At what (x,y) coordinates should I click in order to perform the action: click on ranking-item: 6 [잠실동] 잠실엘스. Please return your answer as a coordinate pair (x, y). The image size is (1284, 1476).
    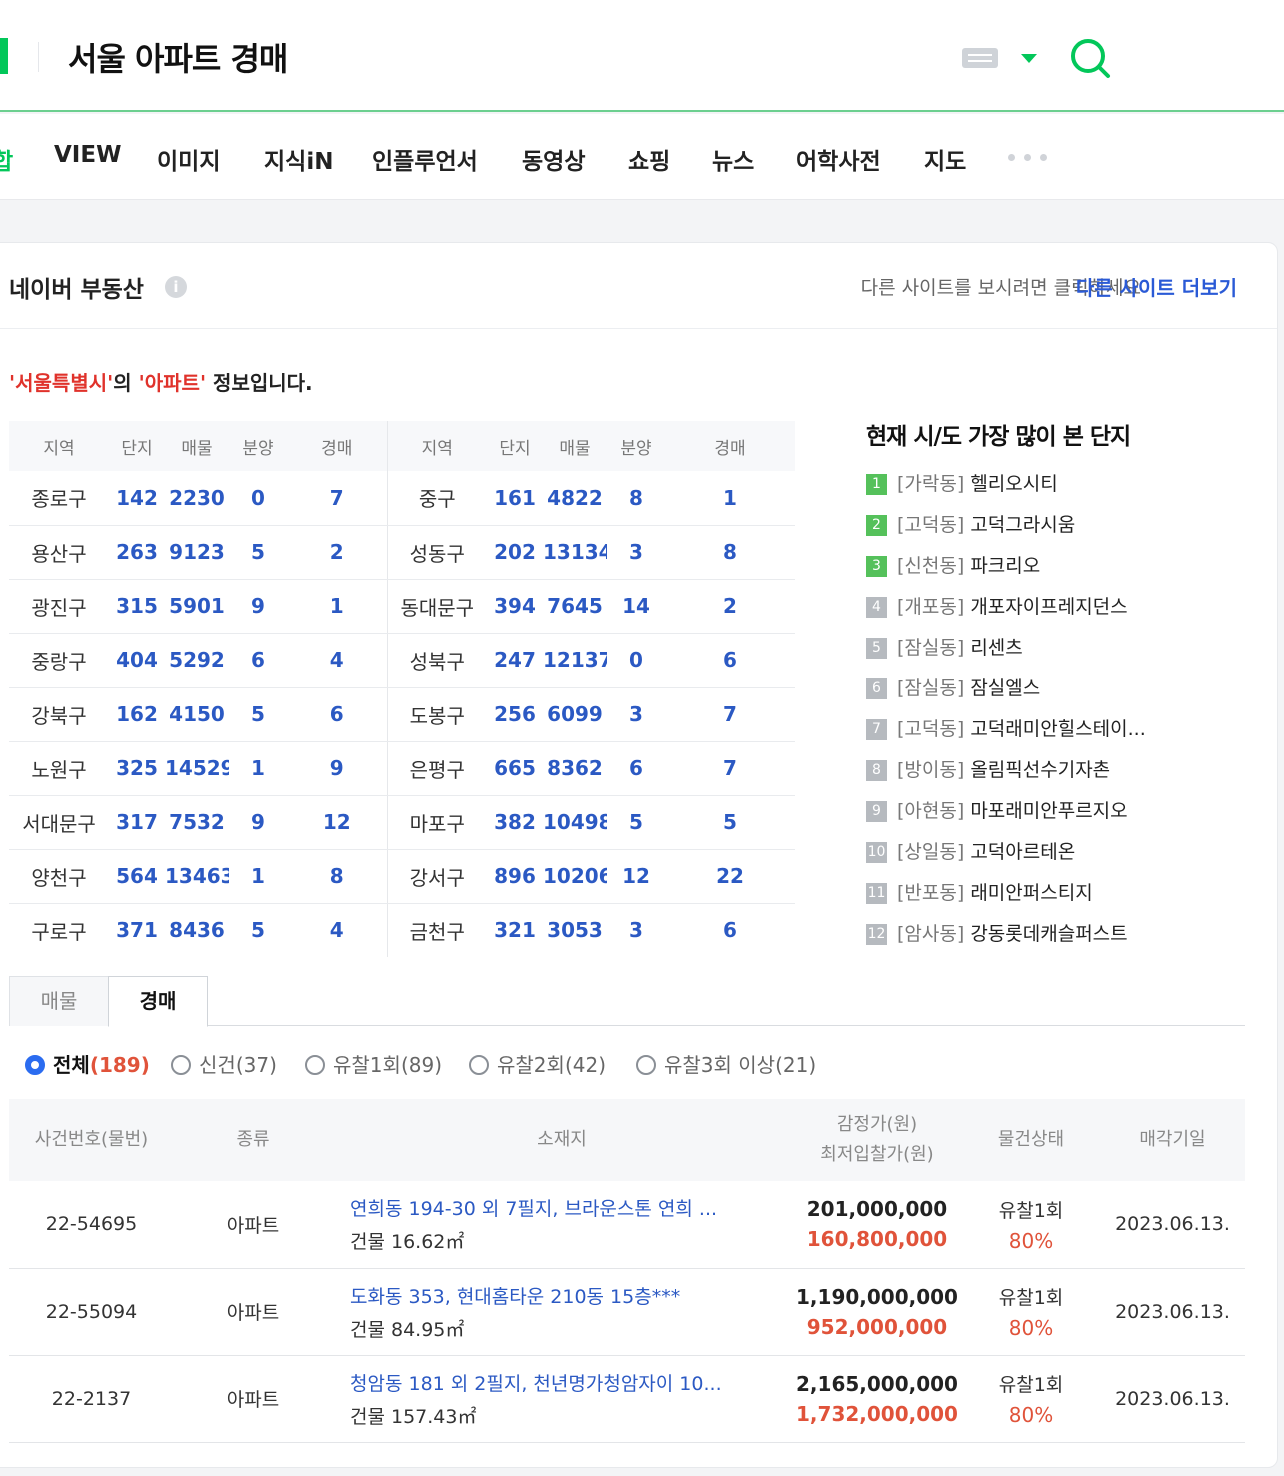
    Looking at the image, I should click on (1066, 693).